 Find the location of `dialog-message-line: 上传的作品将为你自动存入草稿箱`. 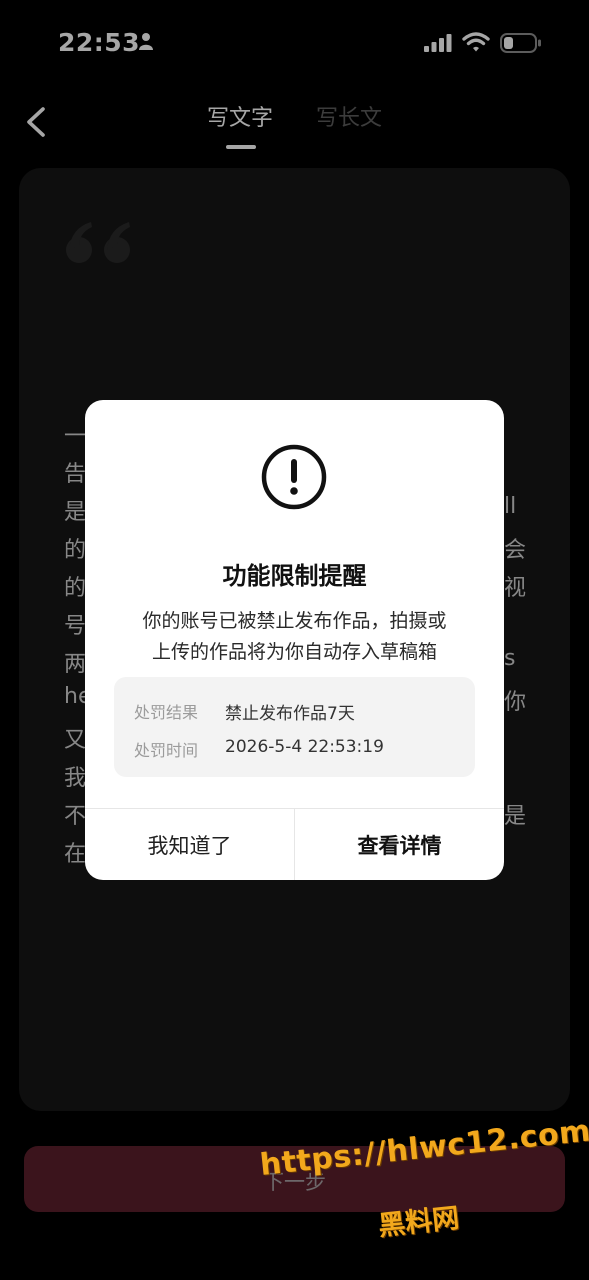

dialog-message-line: 上传的作品将为你自动存入草稿箱 is located at coordinates (294, 652).